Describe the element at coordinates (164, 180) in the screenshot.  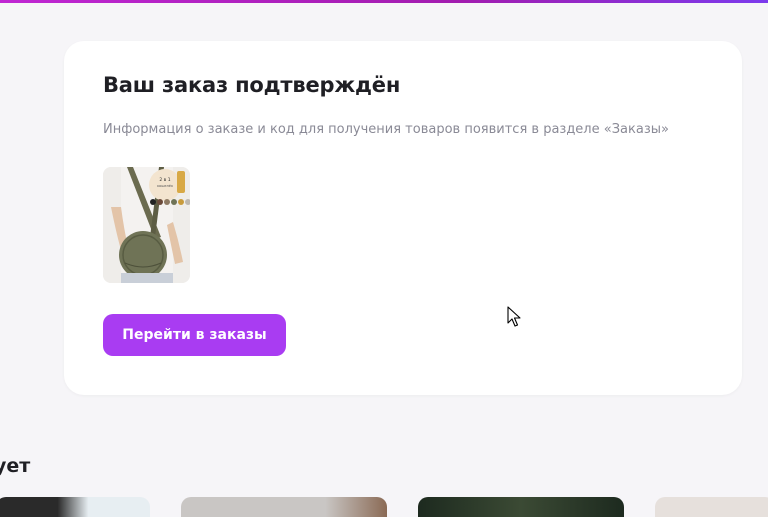
I see `svg-text: 2 в 1` at that location.